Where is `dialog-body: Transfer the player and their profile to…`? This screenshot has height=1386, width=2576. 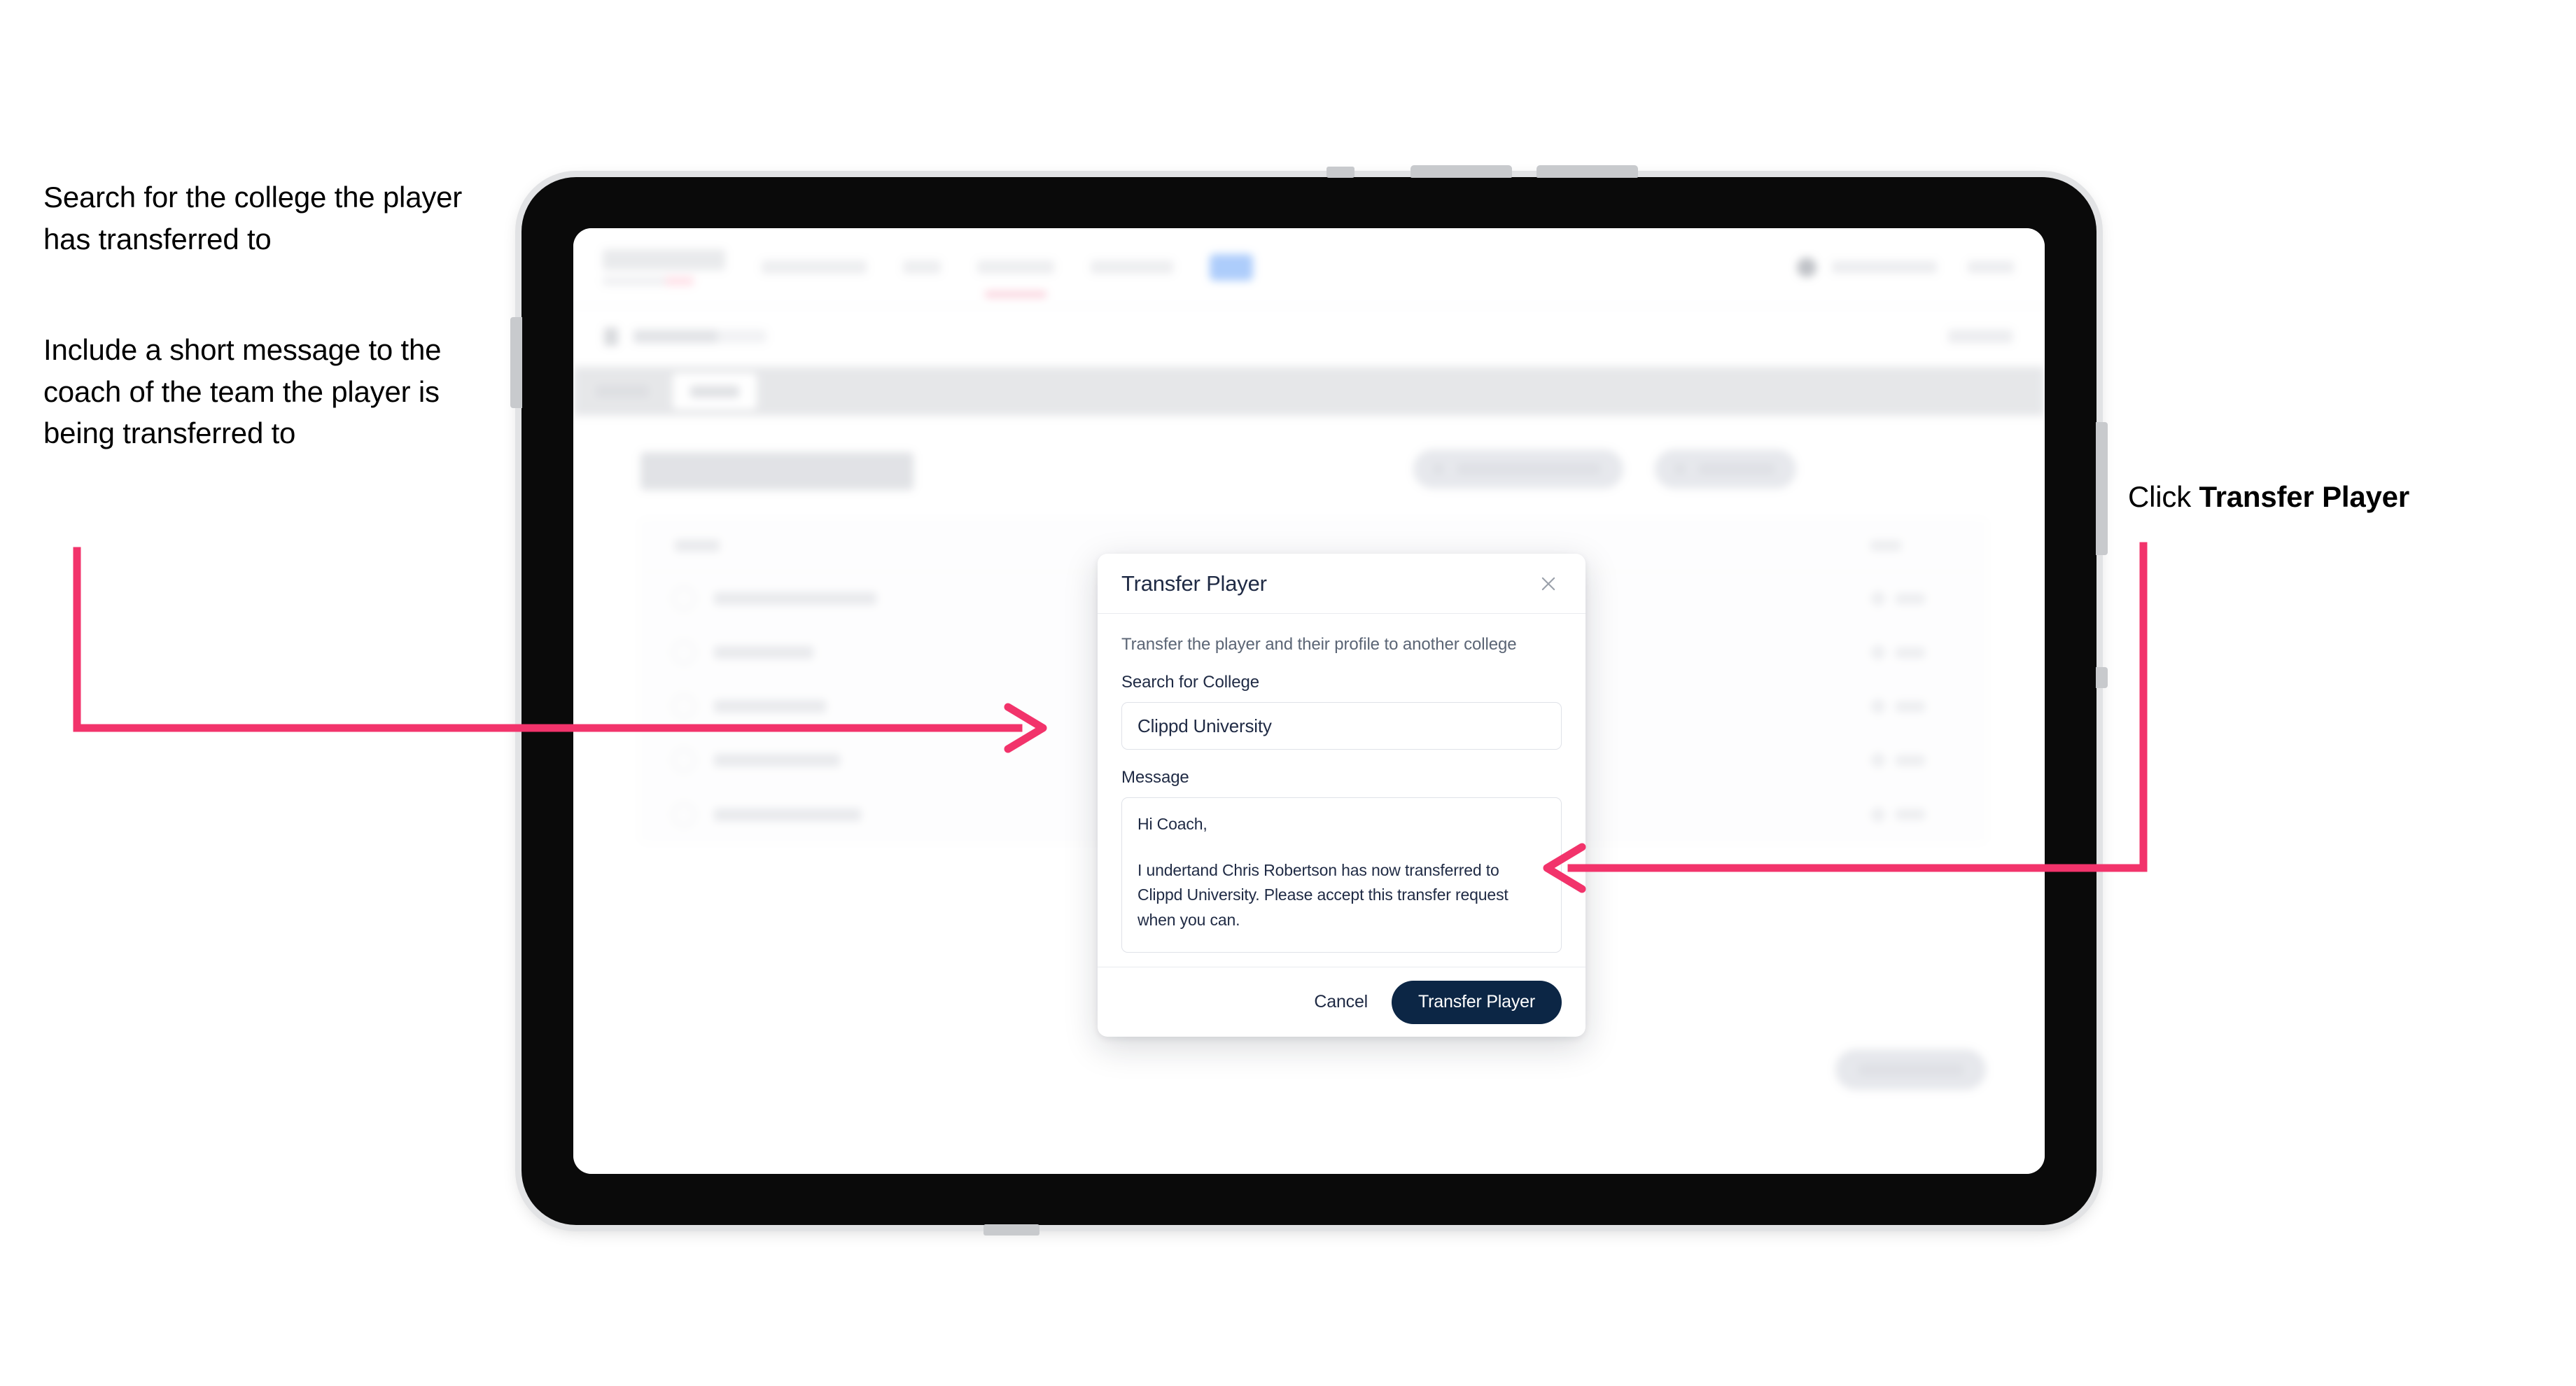 dialog-body: Transfer the player and their profile to… is located at coordinates (1342, 790).